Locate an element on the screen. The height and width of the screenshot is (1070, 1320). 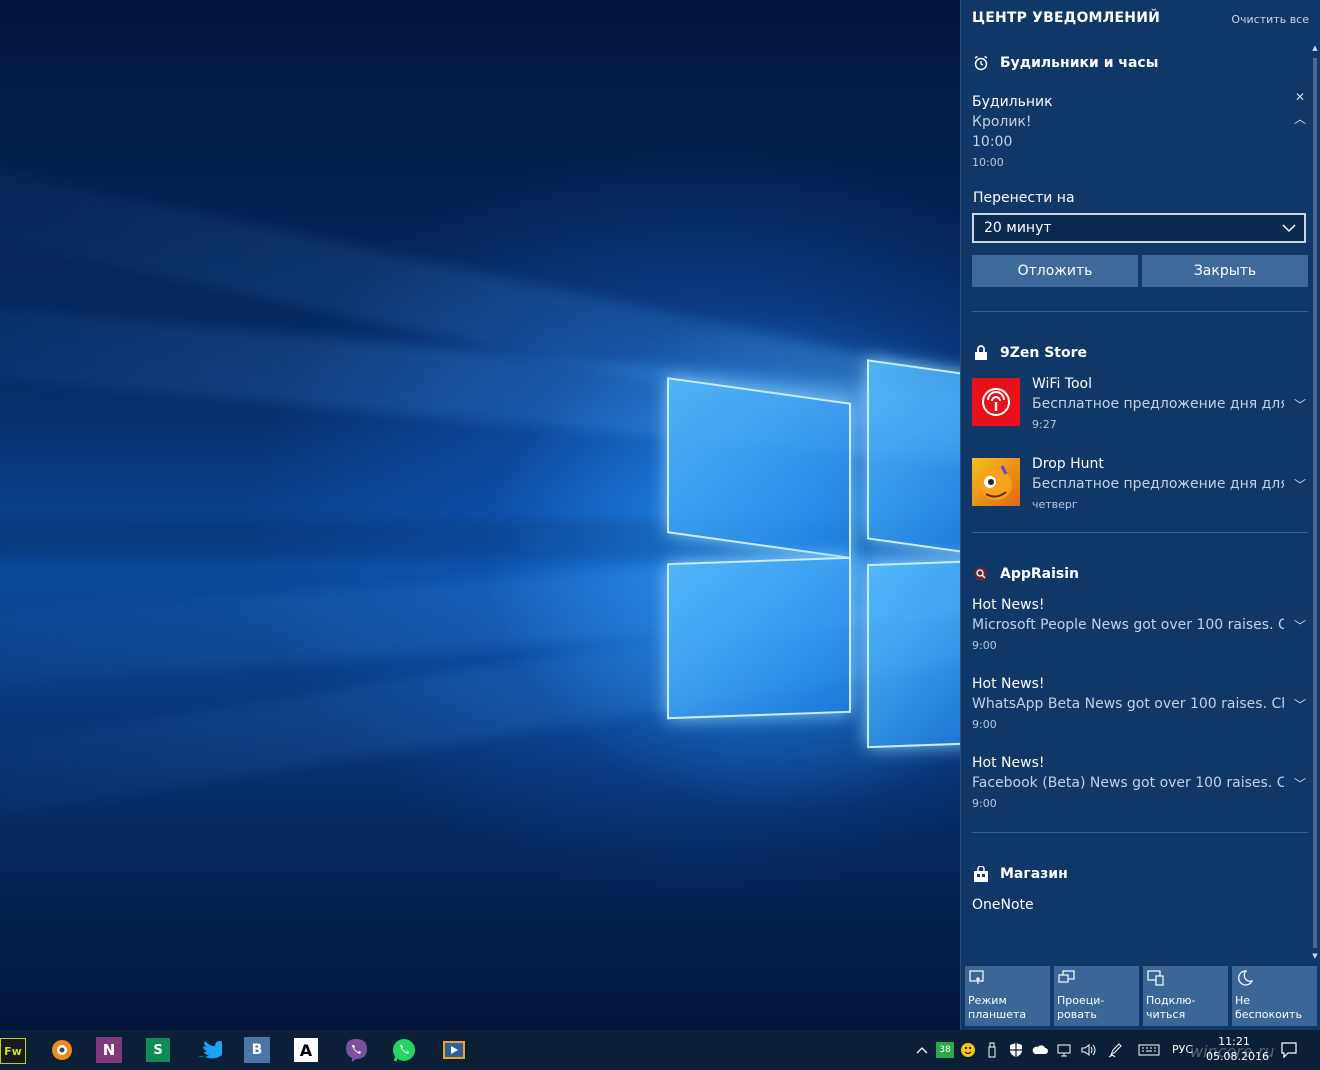
xnview-app-icon is located at coordinates (62, 1050).